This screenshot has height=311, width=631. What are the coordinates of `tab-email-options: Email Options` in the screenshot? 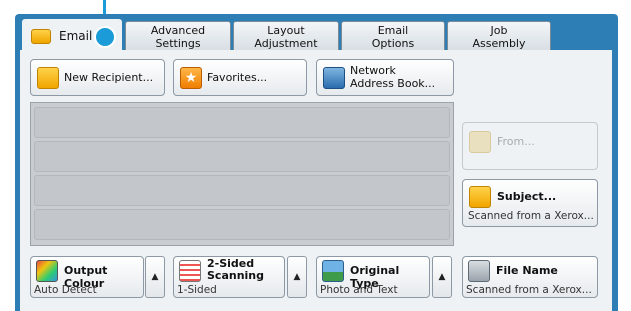 It's located at (393, 36).